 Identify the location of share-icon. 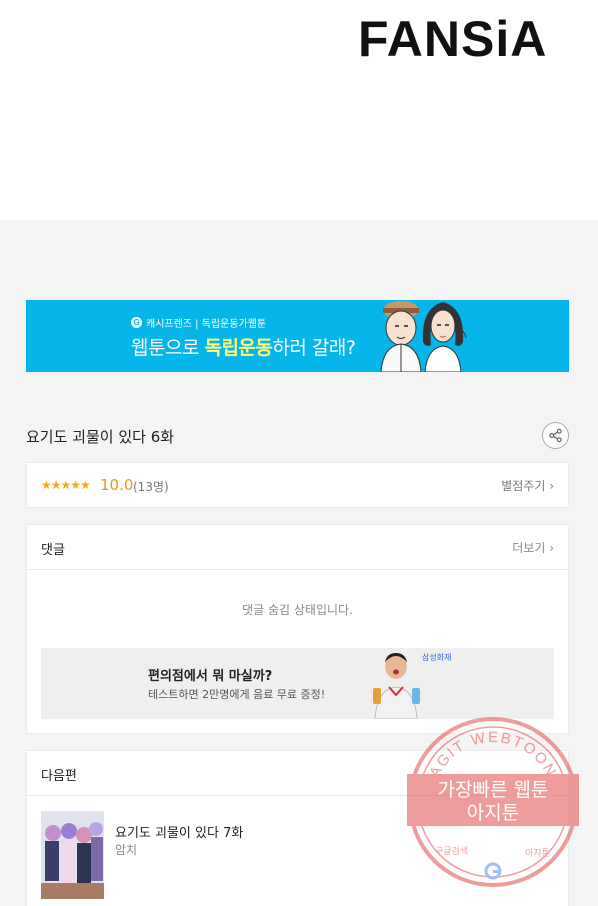
(555, 435).